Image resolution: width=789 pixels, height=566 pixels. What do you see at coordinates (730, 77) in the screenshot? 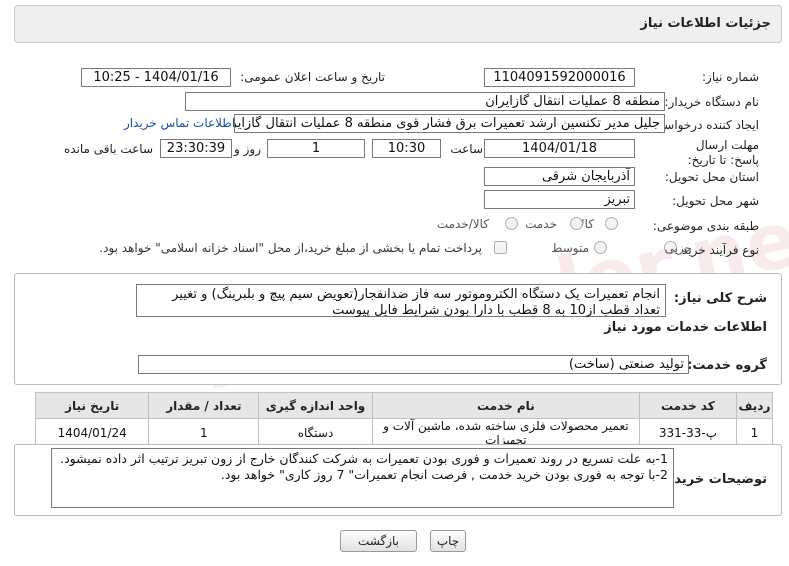
I see `need-number-label: شماره نیاز:` at bounding box center [730, 77].